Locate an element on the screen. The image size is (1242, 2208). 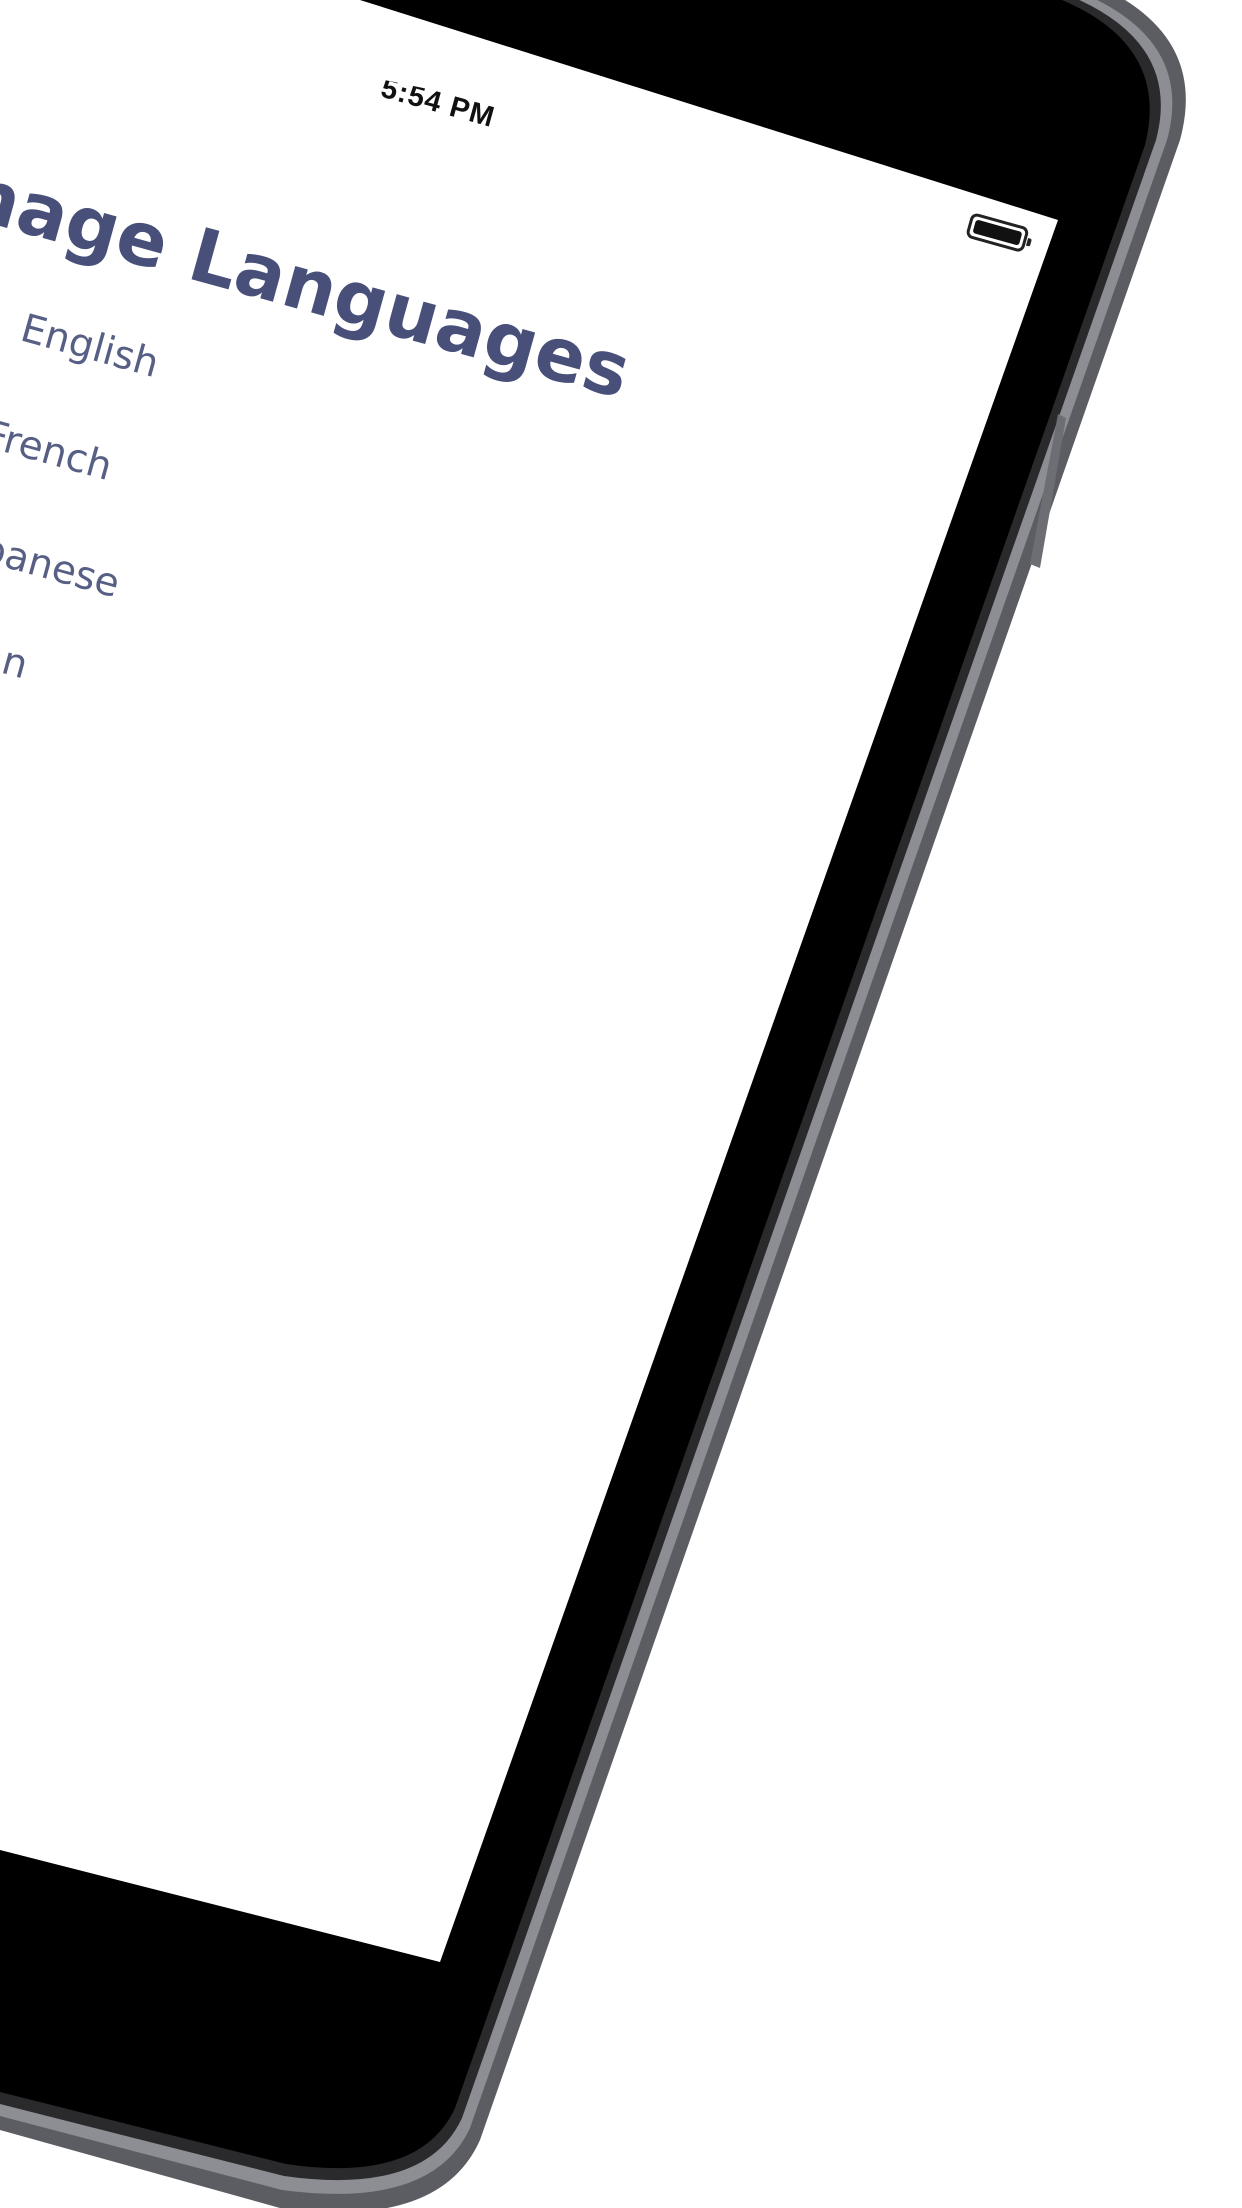
battery-level-fill is located at coordinates (997, 232).